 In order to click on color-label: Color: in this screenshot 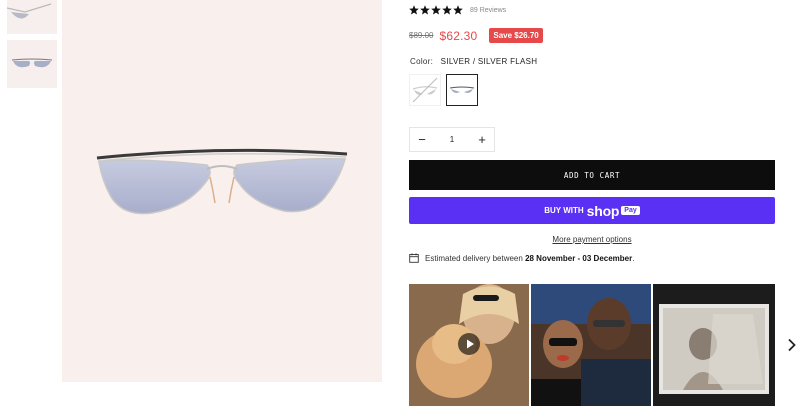, I will do `click(422, 61)`.